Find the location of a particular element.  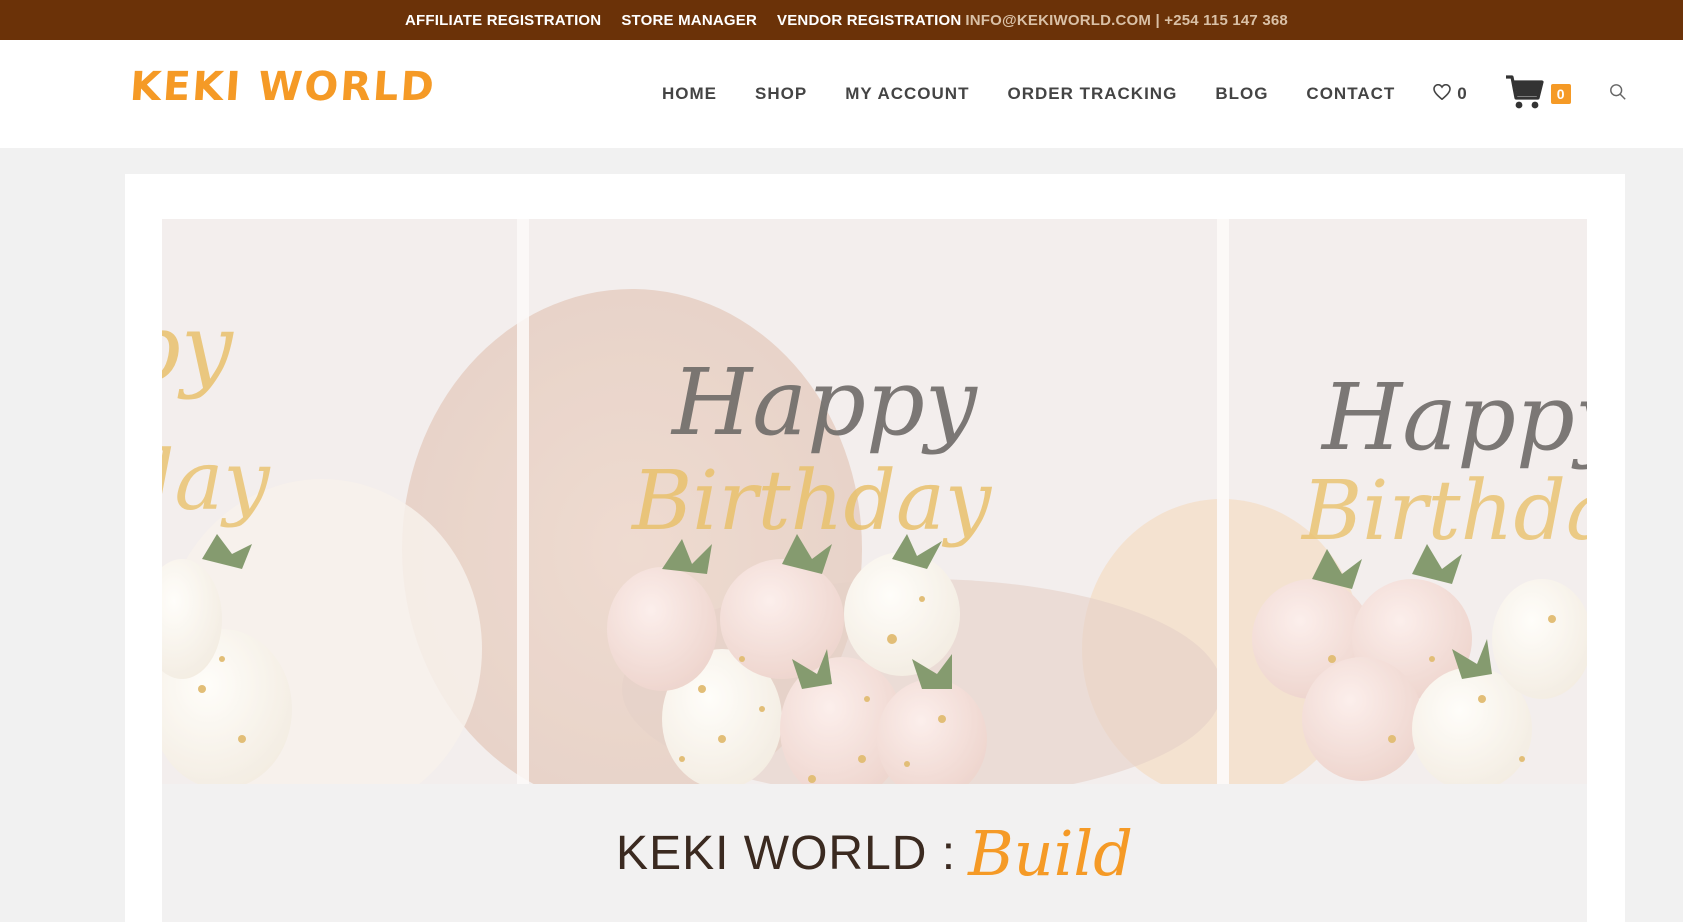

nav-shop: SHOP is located at coordinates (781, 94).